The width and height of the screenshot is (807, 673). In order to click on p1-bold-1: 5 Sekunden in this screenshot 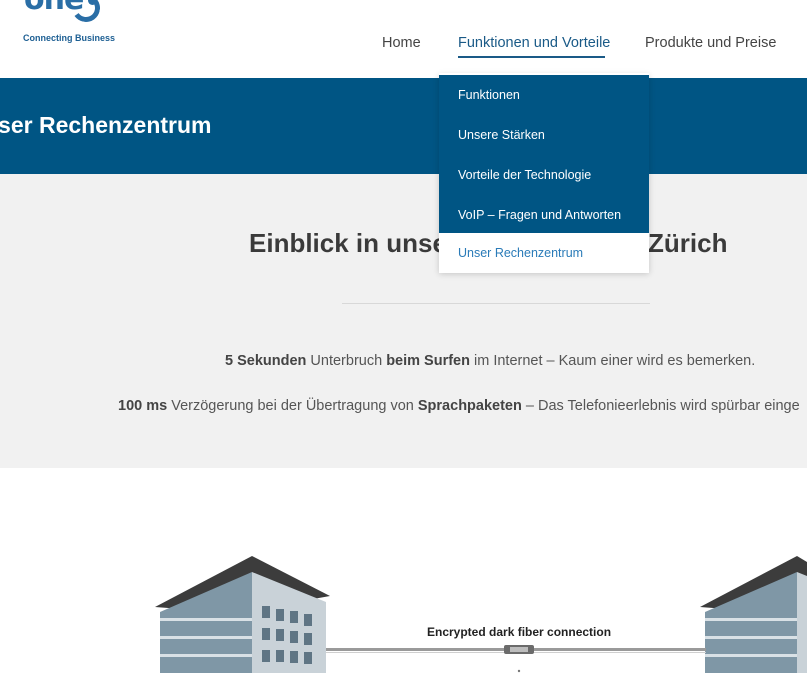, I will do `click(266, 361)`.